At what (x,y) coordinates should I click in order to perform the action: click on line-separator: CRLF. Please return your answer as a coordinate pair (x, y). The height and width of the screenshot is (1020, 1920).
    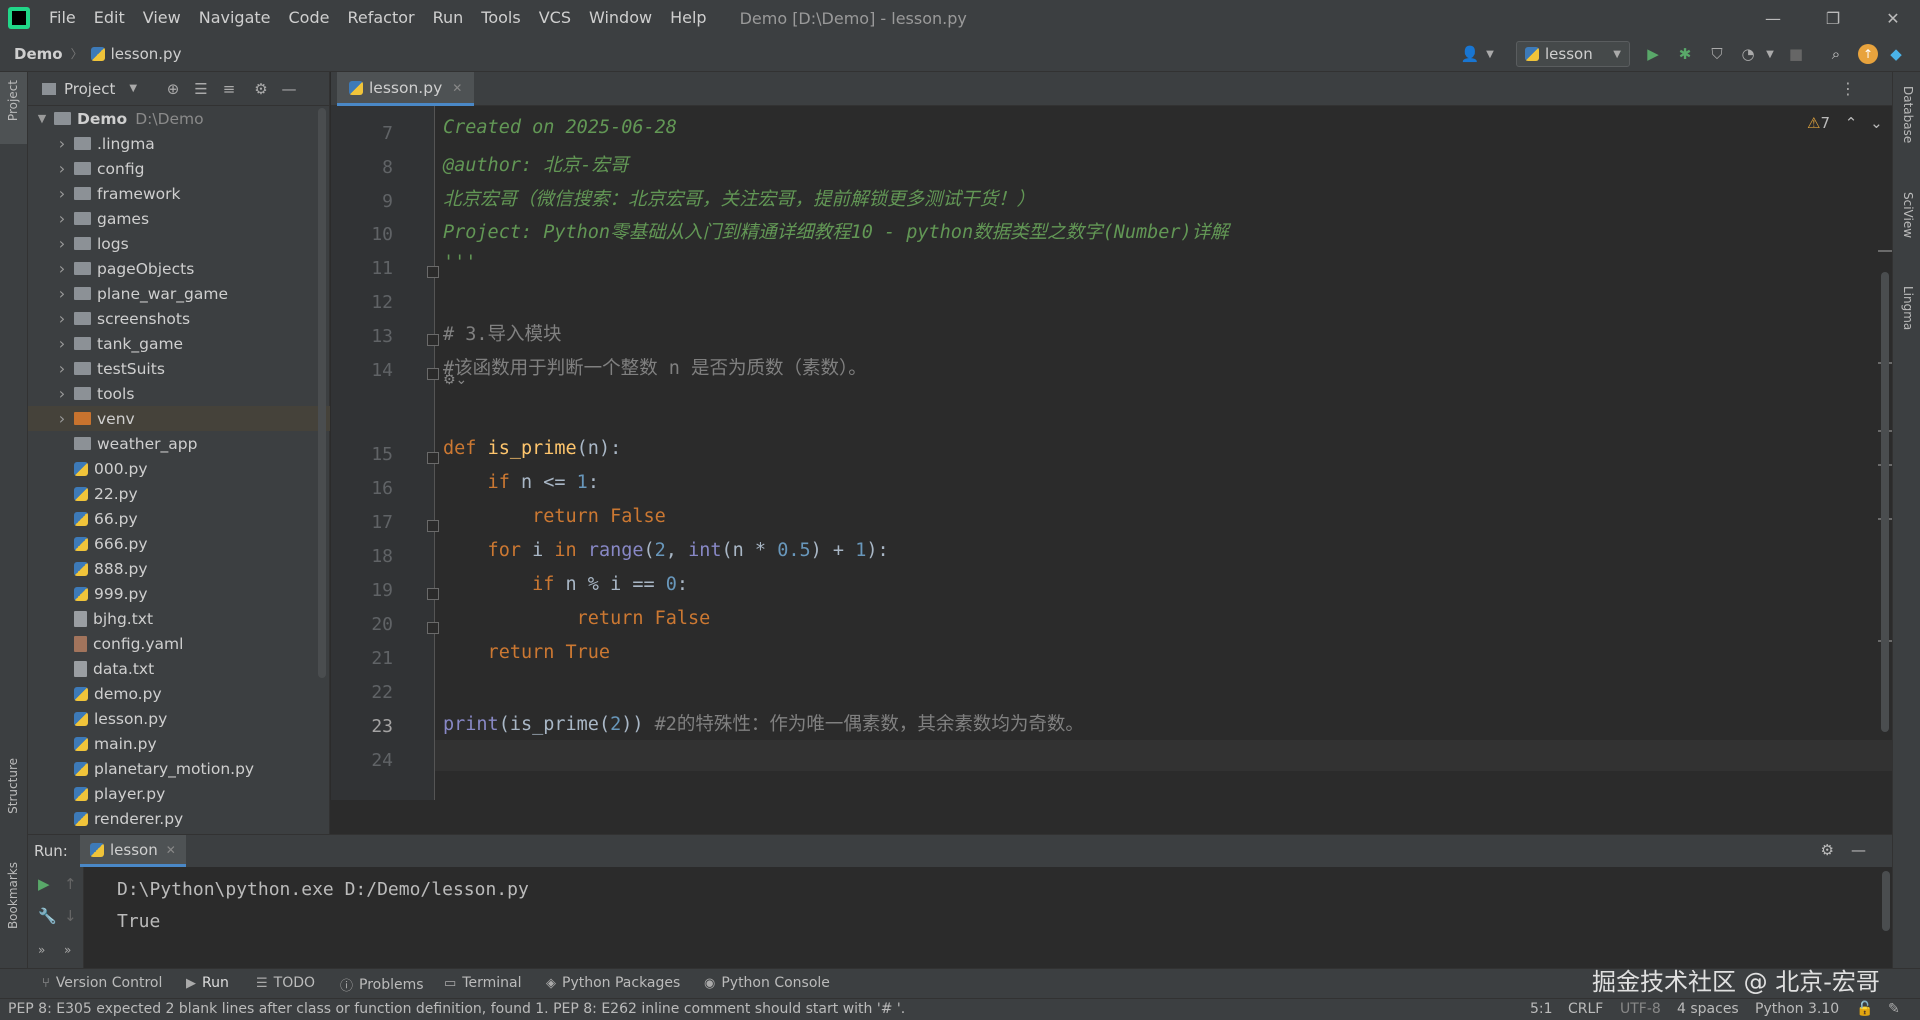
    Looking at the image, I should click on (1585, 1009).